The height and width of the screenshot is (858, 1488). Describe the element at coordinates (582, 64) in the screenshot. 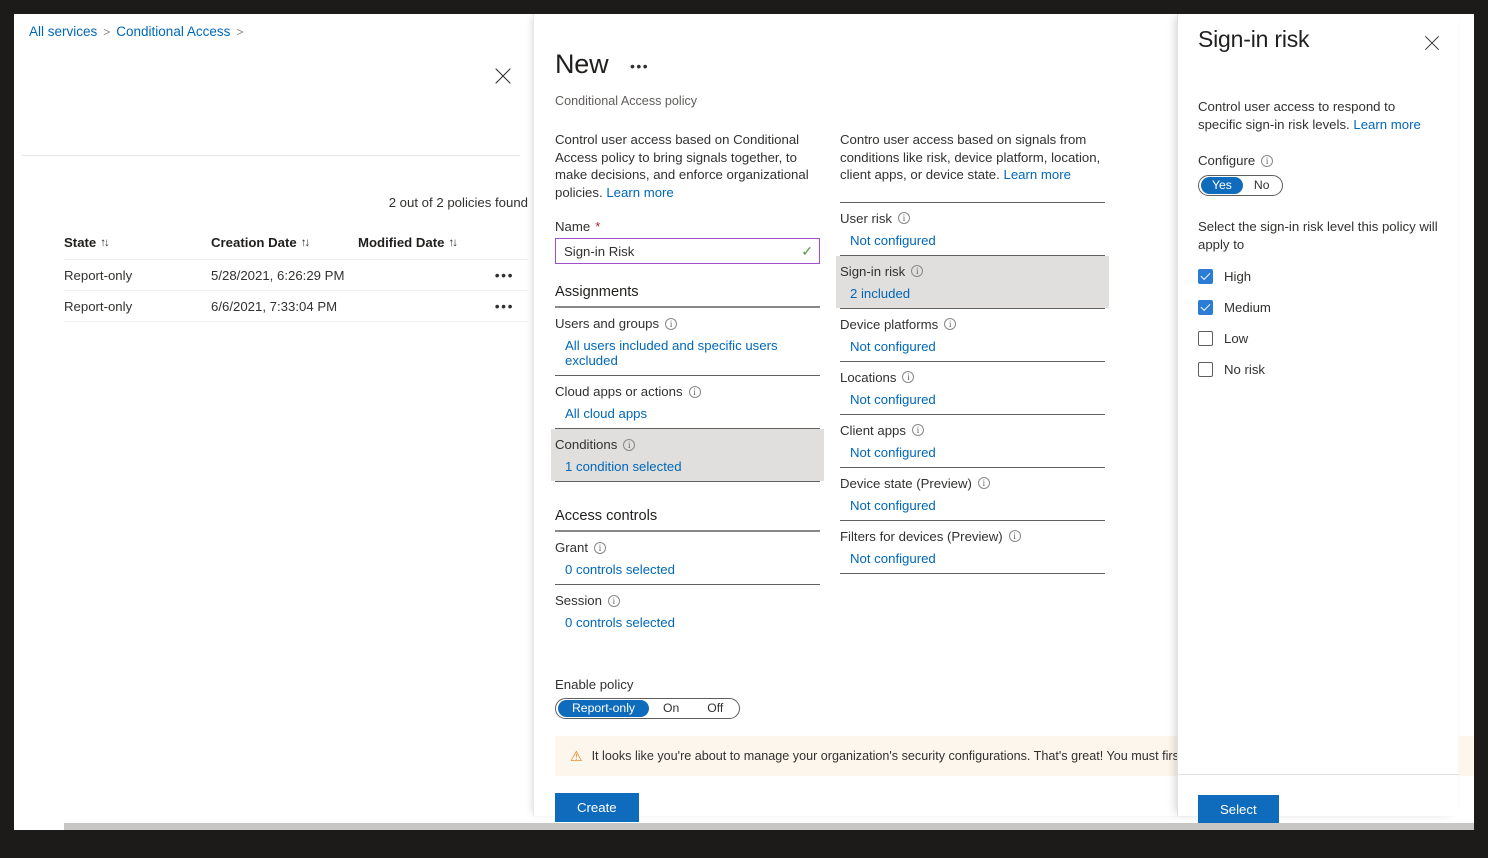

I see `page-title: New` at that location.